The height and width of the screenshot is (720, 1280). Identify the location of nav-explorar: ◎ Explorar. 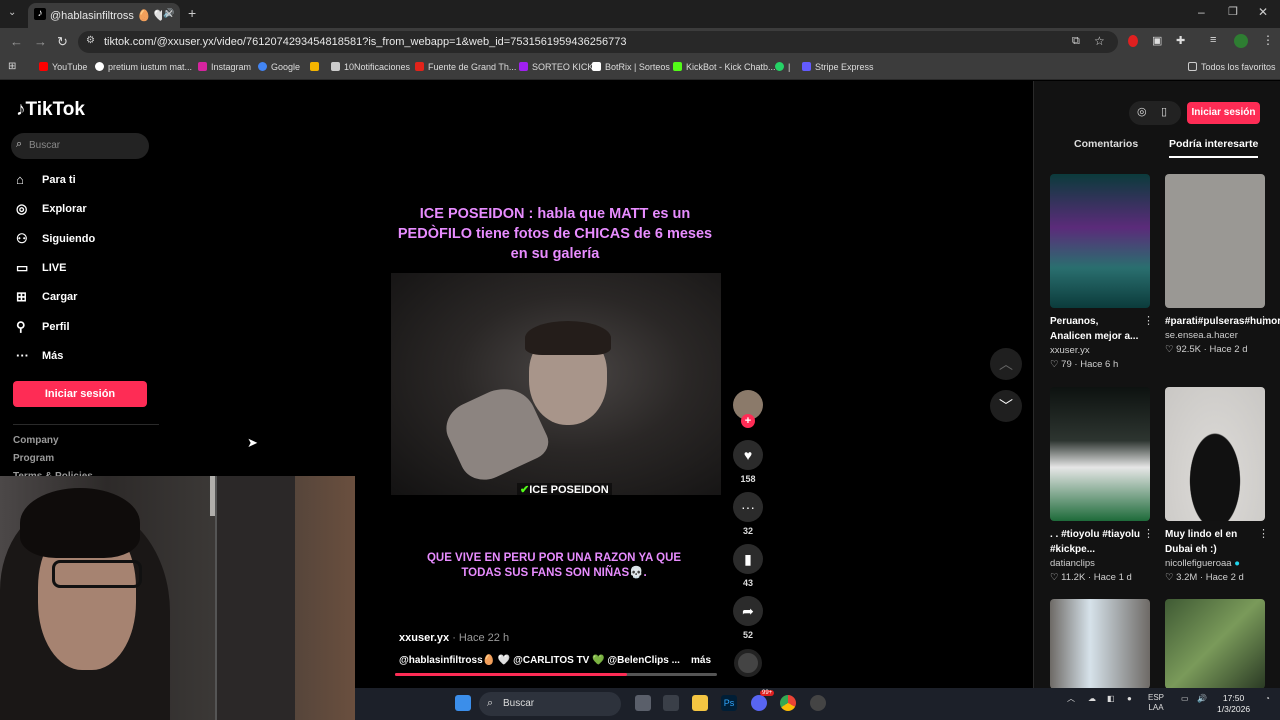
(51, 211).